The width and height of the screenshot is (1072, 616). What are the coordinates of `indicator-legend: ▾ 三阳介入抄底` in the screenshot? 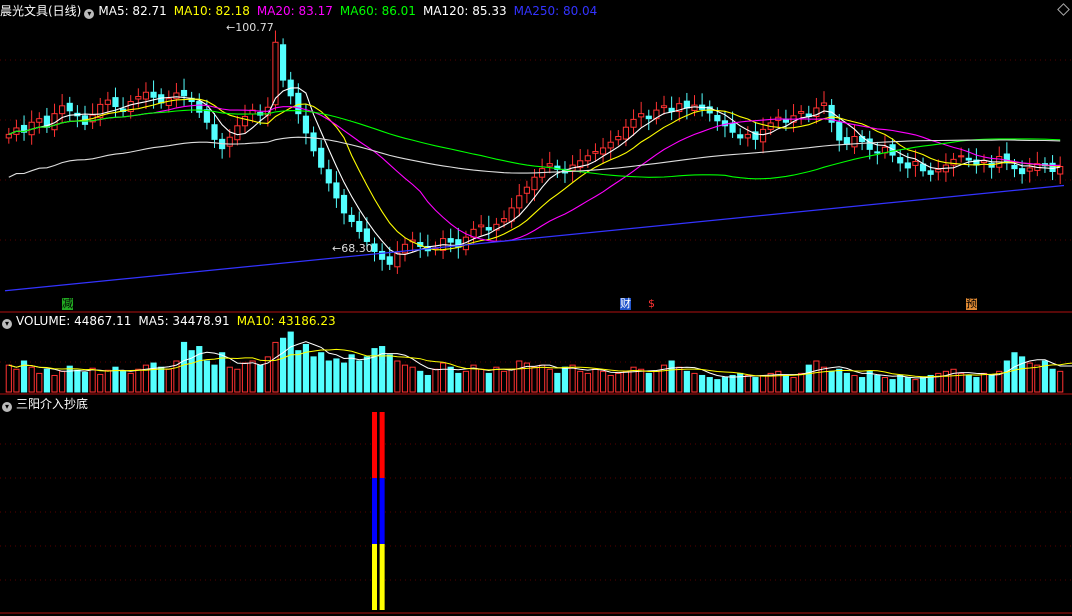 It's located at (47, 404).